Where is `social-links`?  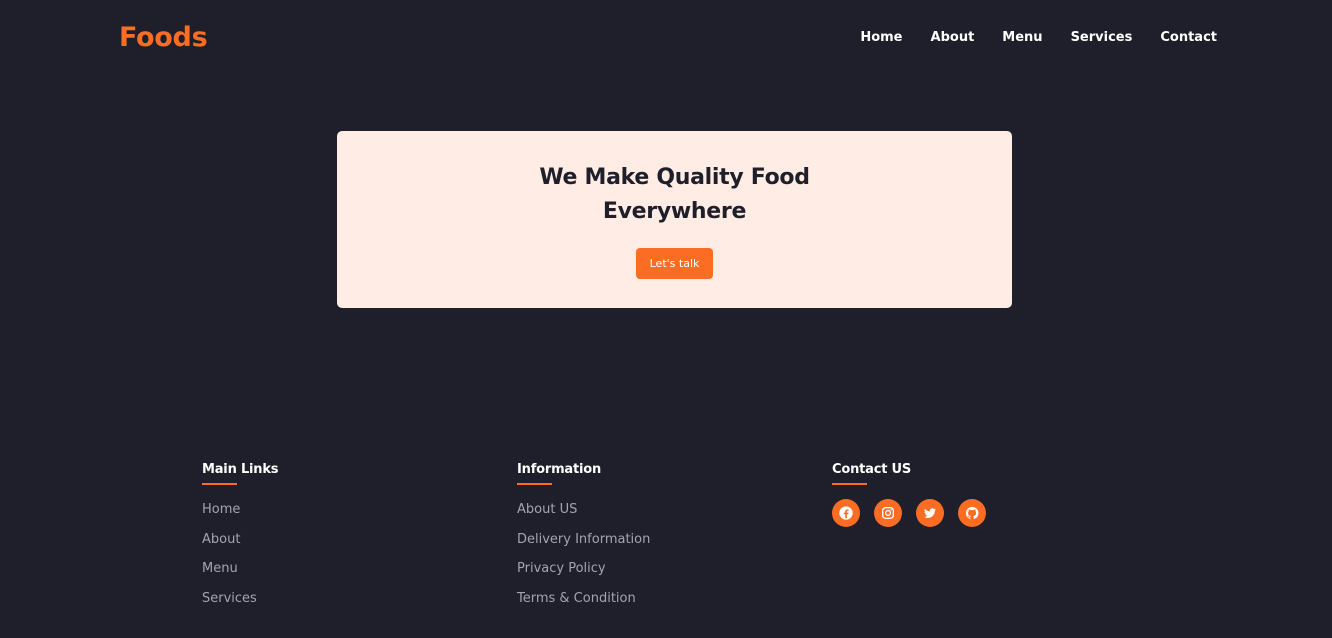 social-links is located at coordinates (909, 513).